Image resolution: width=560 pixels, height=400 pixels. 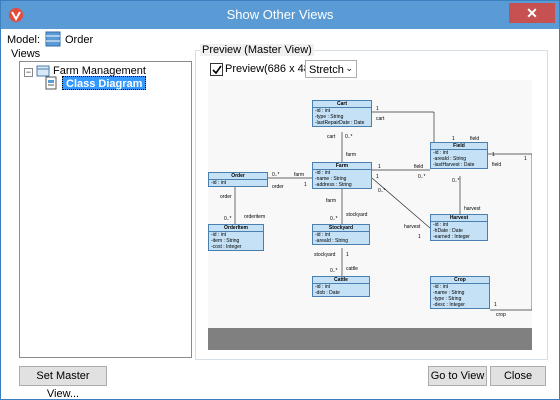 I want to click on uml-class-name: Order, so click(x=238, y=176).